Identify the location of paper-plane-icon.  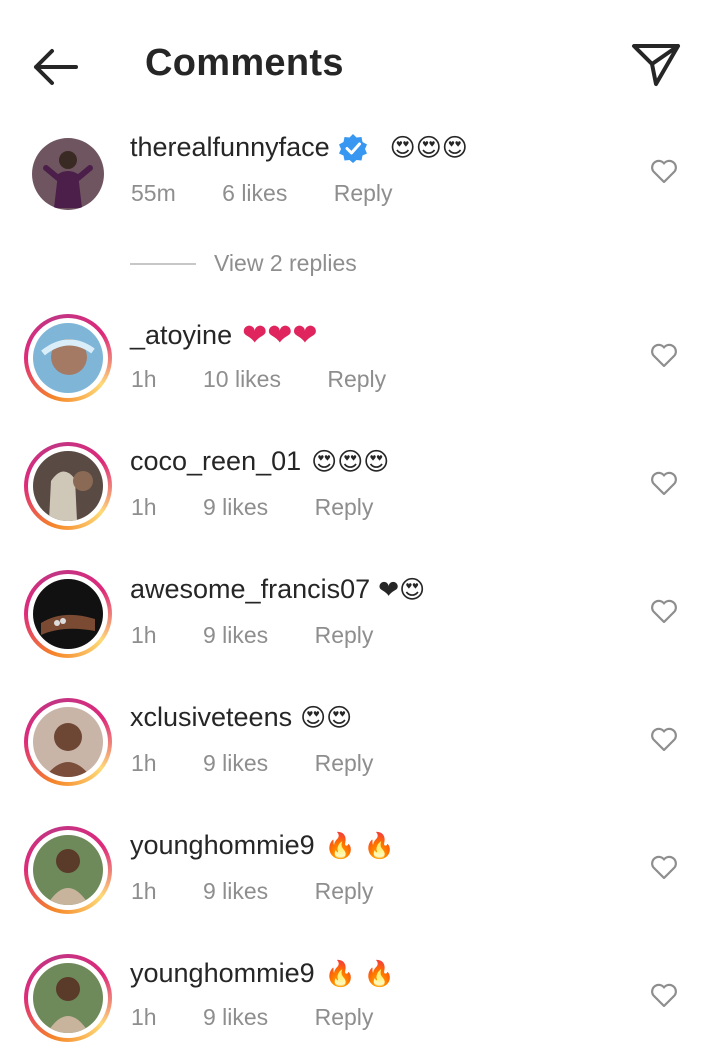
(656, 65).